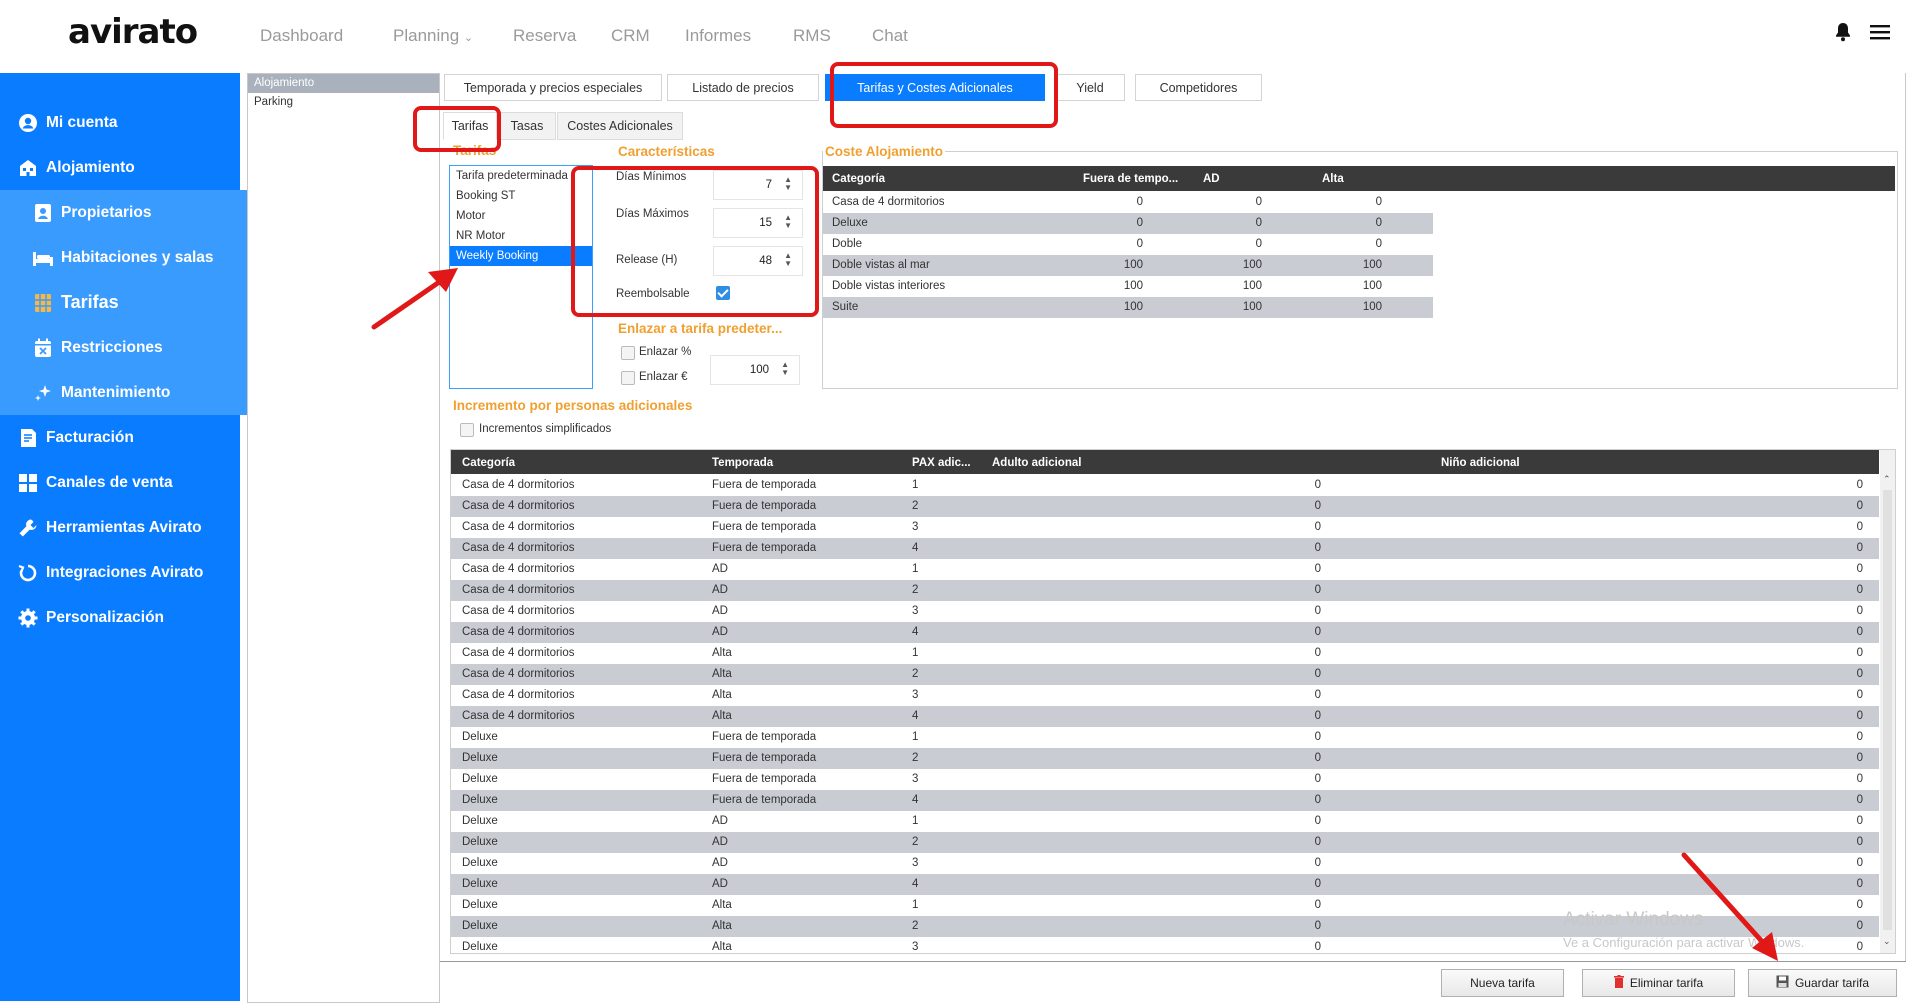 This screenshot has height=1003, width=1920. What do you see at coordinates (718, 36) in the screenshot?
I see `nav-informes: Informes` at bounding box center [718, 36].